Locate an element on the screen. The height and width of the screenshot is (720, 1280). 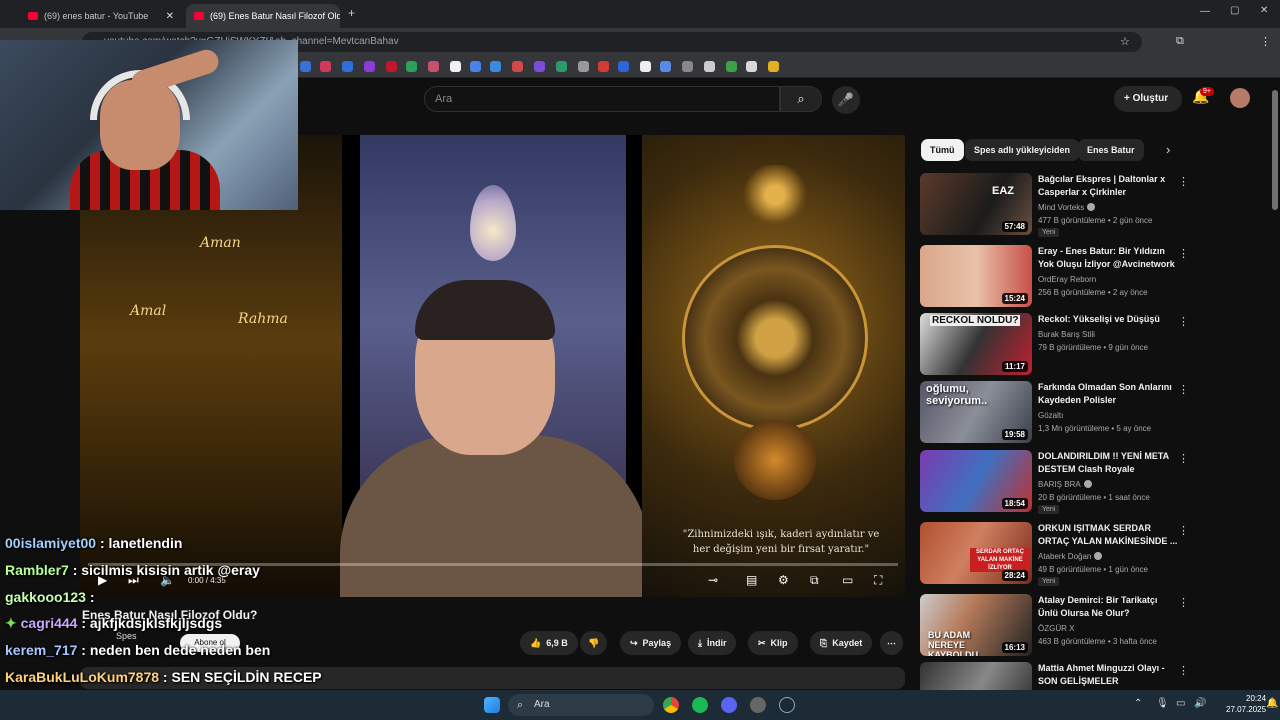
miniplayer-icon: ⧉ is located at coordinates (814, 580).